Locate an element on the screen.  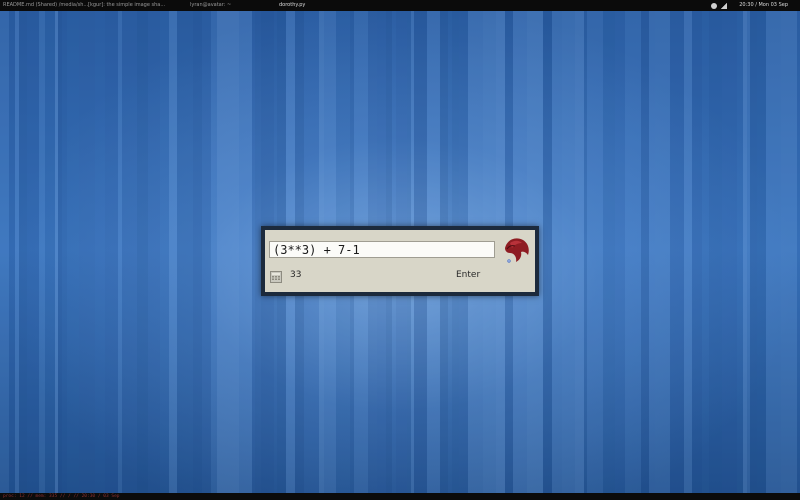
enter-action-label: Enter is located at coordinates (468, 275).